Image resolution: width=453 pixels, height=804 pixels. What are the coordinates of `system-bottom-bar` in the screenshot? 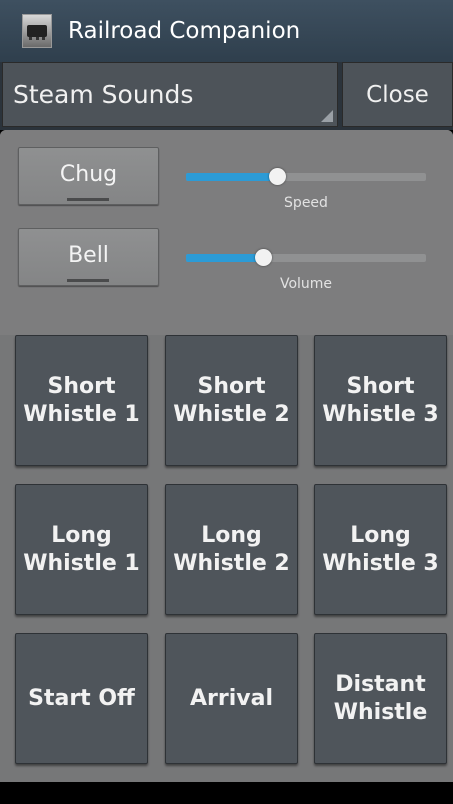 It's located at (226, 793).